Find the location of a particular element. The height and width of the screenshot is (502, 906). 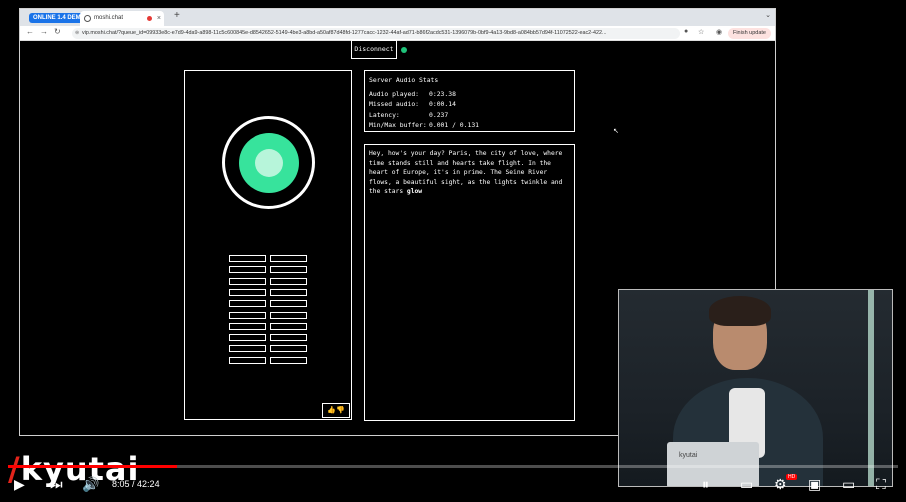

tab-moshi: moshi.chat × is located at coordinates (122, 18).